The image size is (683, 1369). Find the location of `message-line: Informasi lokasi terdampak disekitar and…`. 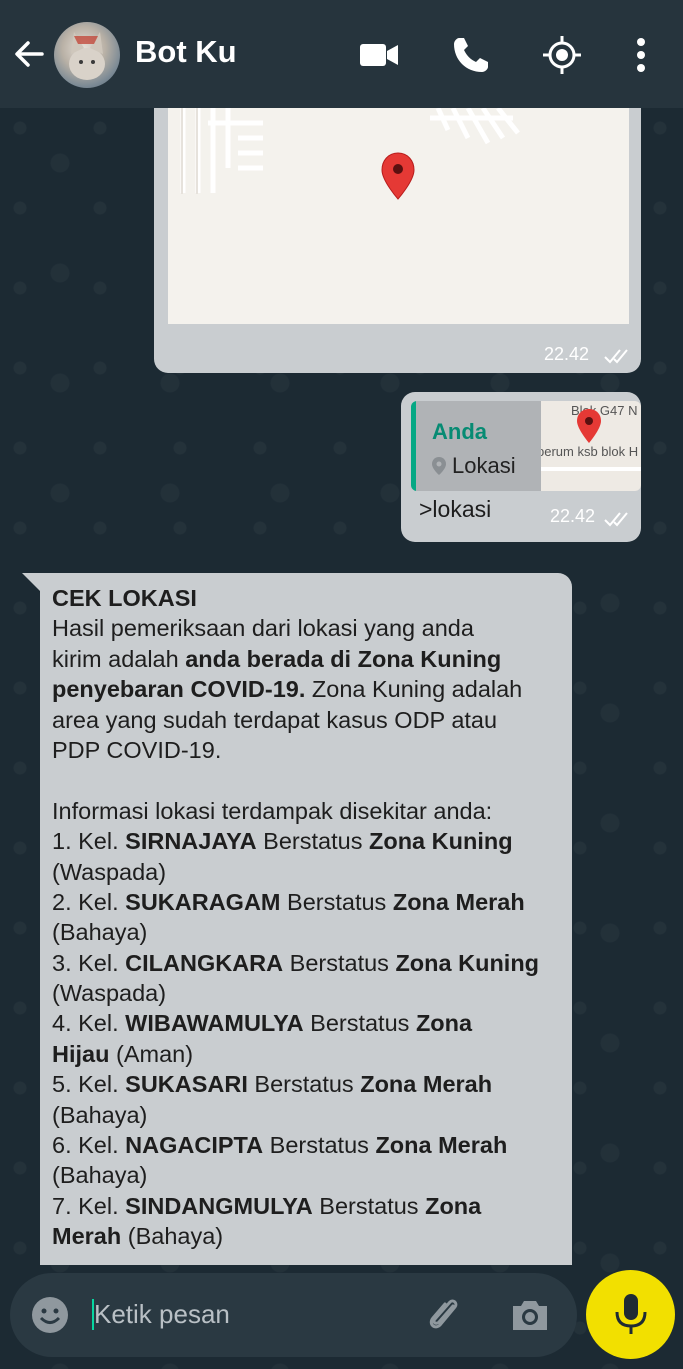

message-line: Informasi lokasi terdampak disekitar and… is located at coordinates (272, 810).